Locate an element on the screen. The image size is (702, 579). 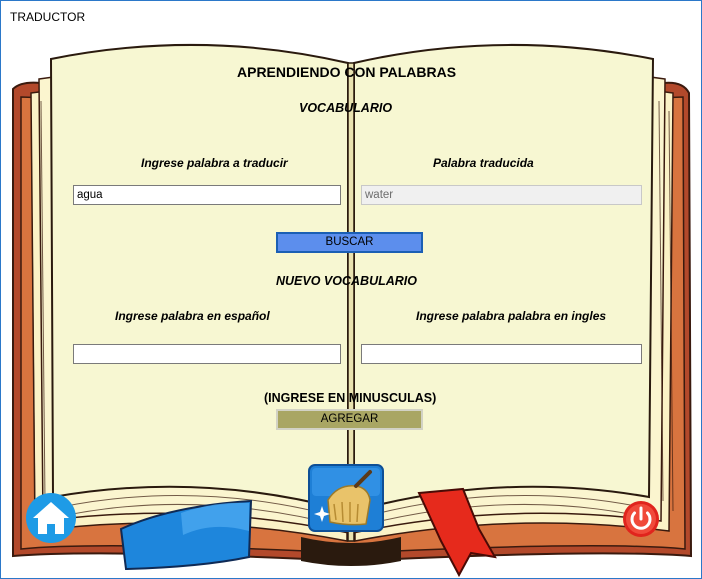
translated-word-output is located at coordinates (501, 195).